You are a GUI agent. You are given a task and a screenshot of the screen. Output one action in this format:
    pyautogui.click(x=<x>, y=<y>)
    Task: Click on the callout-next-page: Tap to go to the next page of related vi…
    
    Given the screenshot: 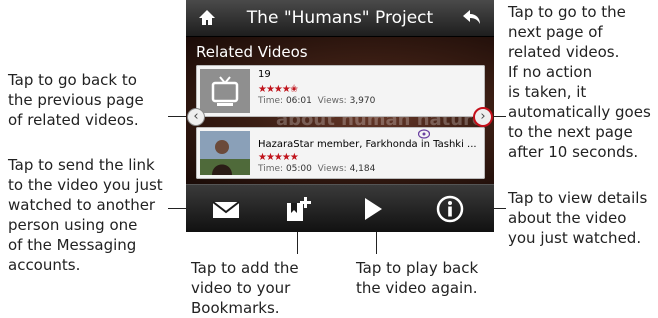 What is the action you would take?
    pyautogui.click(x=579, y=82)
    